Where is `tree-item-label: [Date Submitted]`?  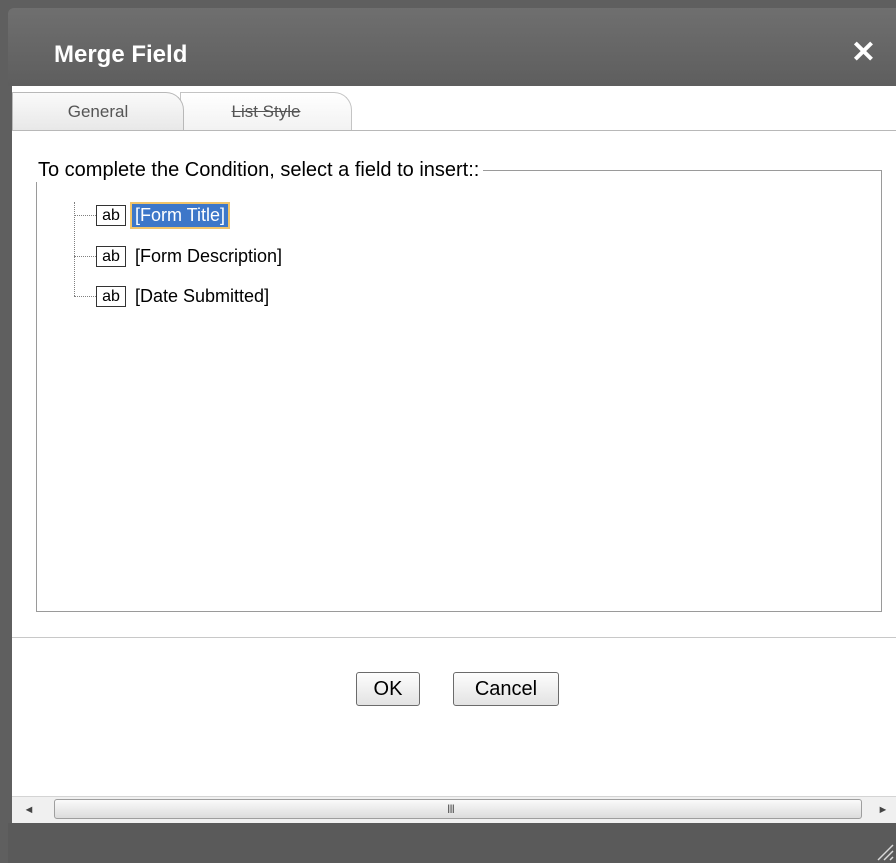
tree-item-label: [Date Submitted] is located at coordinates (202, 296).